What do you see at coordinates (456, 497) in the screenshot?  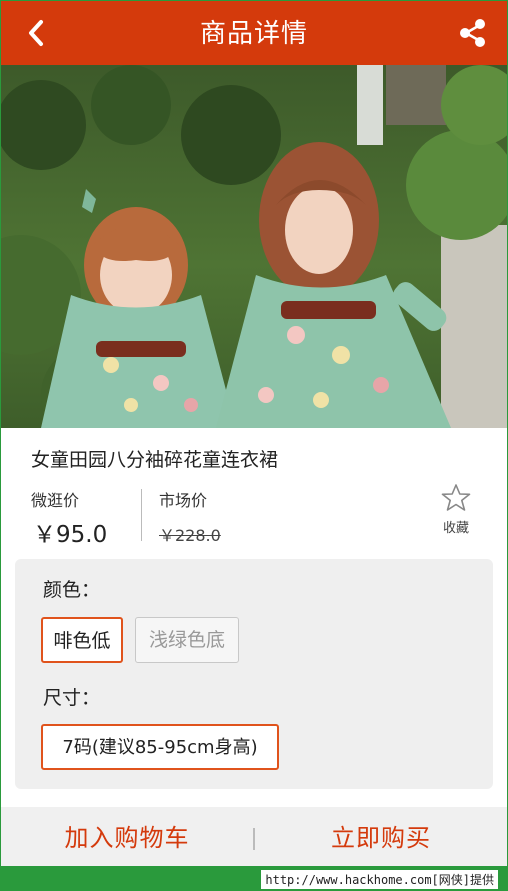 I see `star-icon` at bounding box center [456, 497].